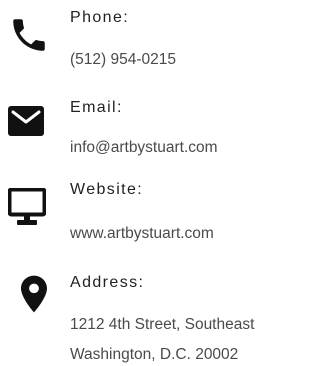  I want to click on email-address: info@artbystuart.com, so click(144, 148).